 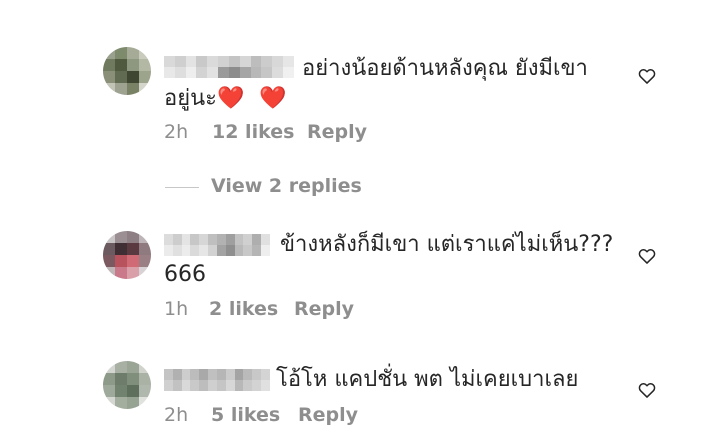 I want to click on comment-text-continued: อยู่นะ❤️ ❤️, so click(x=227, y=98).